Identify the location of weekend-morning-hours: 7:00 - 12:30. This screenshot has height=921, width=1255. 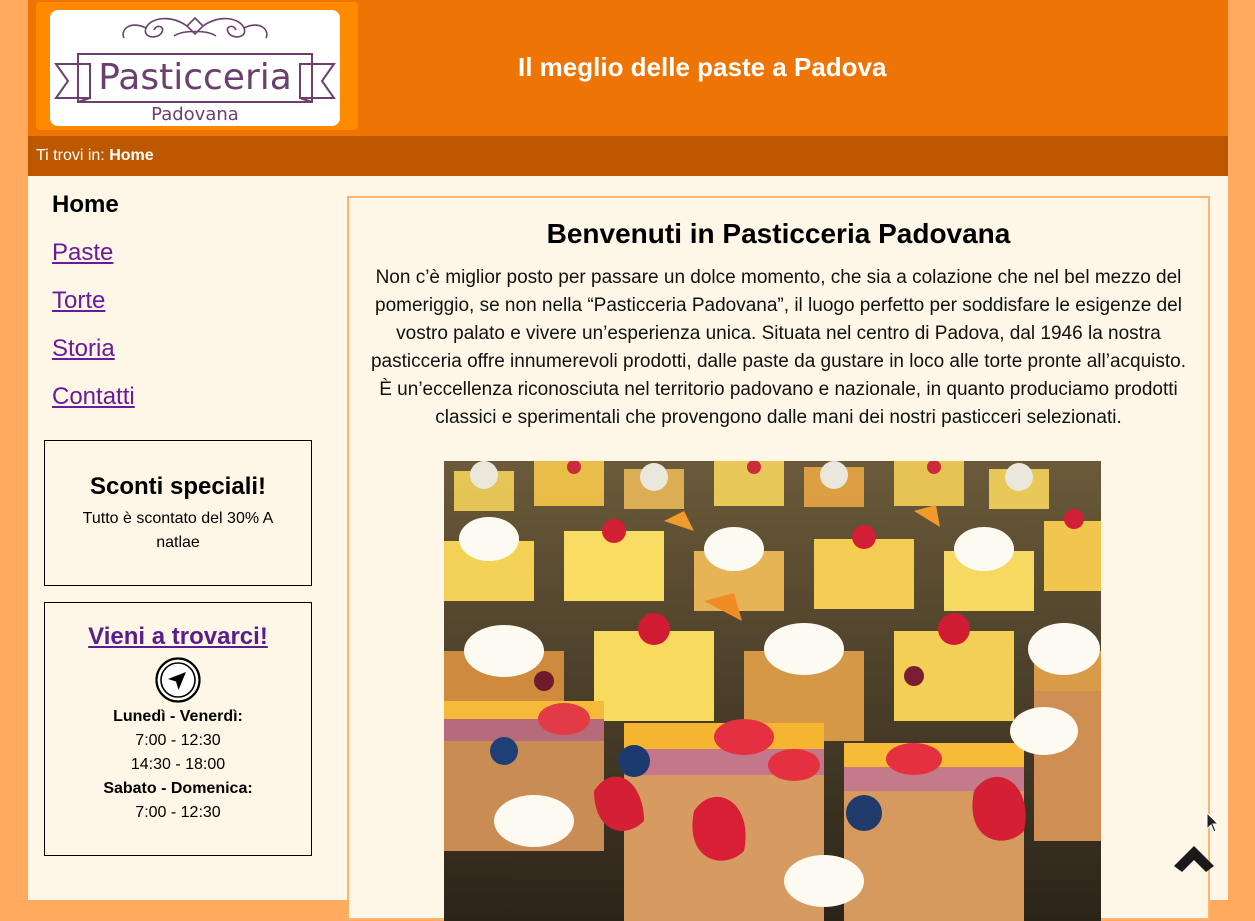
(178, 812).